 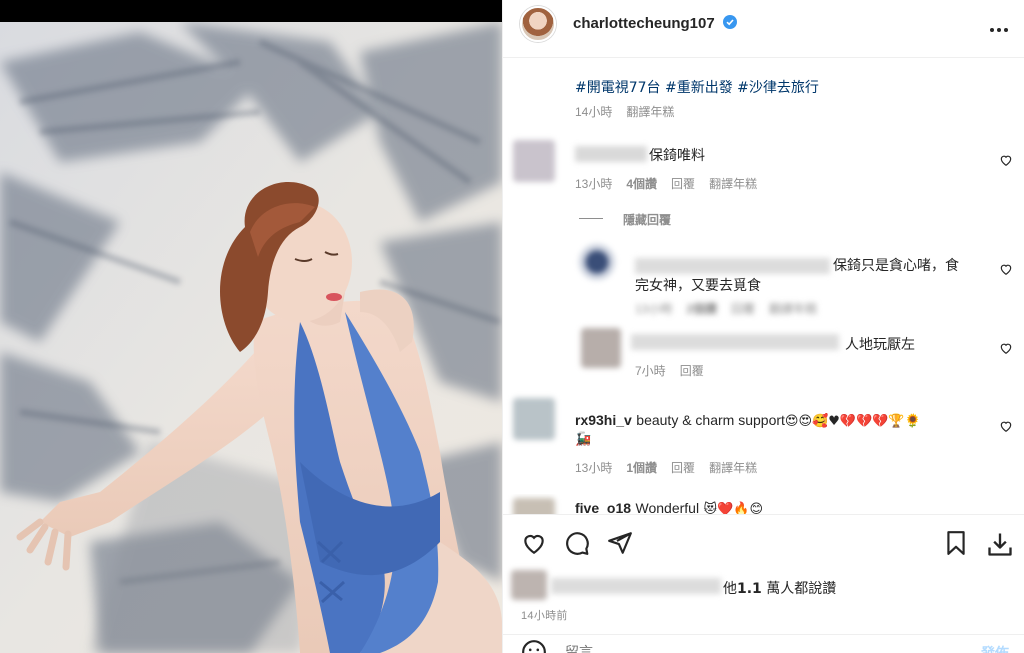 I want to click on comment-body: rx93hi_v beauty & charm support😍😍🥰♥💔💔💔🏆🌻, so click(x=748, y=421).